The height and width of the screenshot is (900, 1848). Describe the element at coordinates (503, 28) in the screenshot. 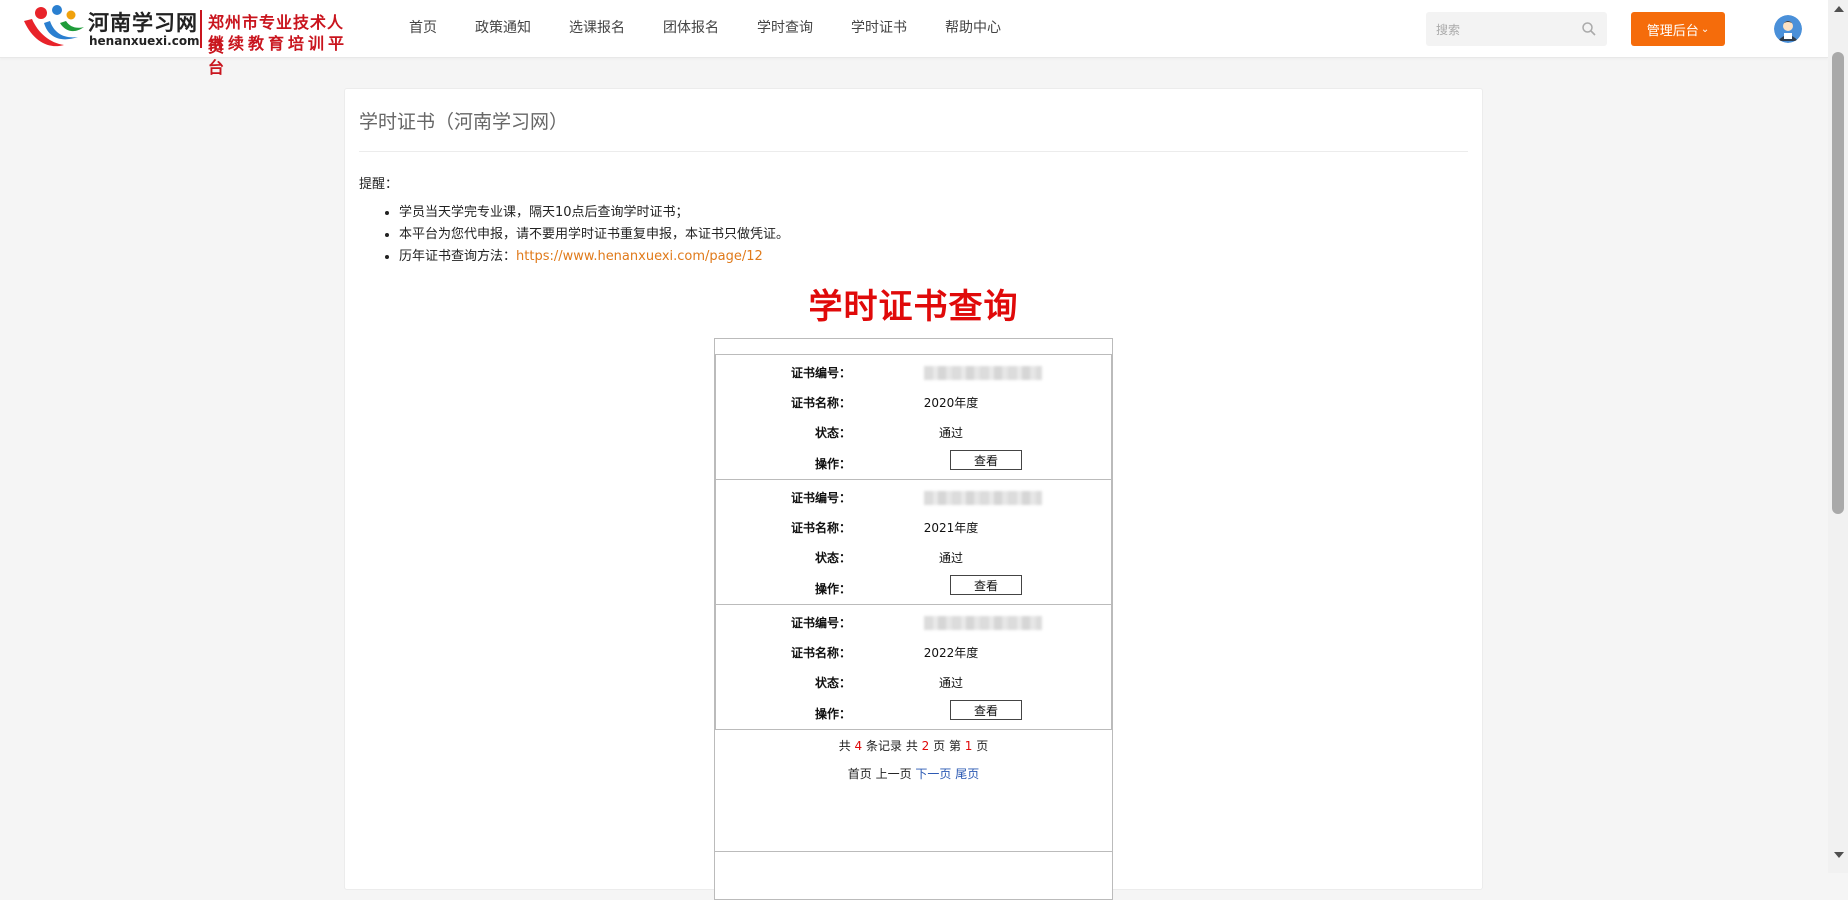

I see `nav-policy: 政策通知` at that location.